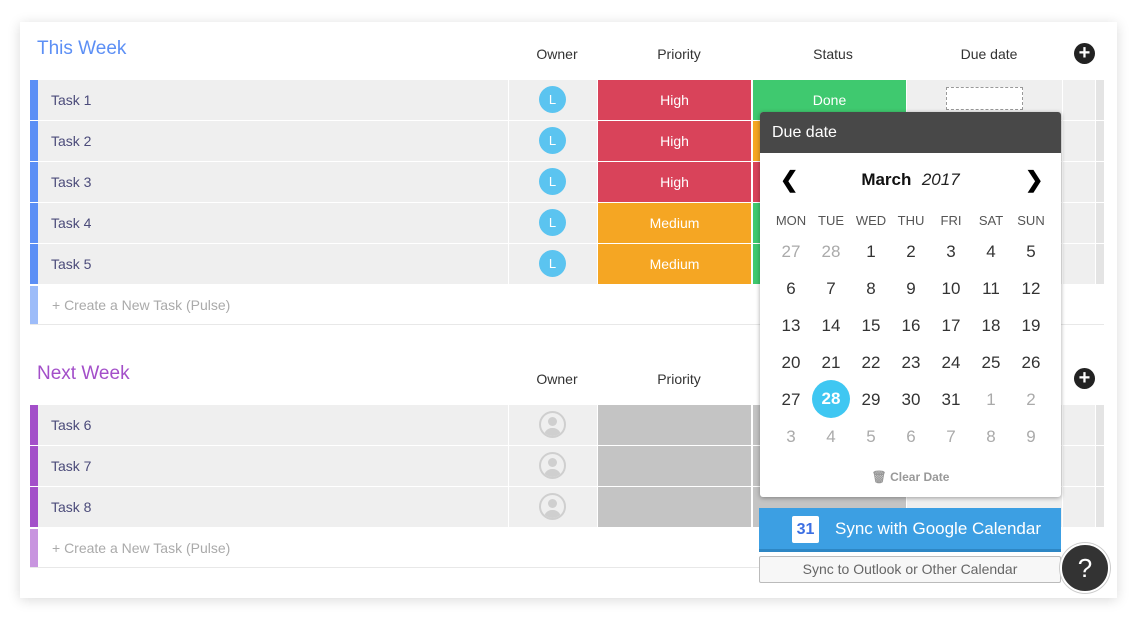  Describe the element at coordinates (911, 363) in the screenshot. I see `calendar-day: 23` at that location.